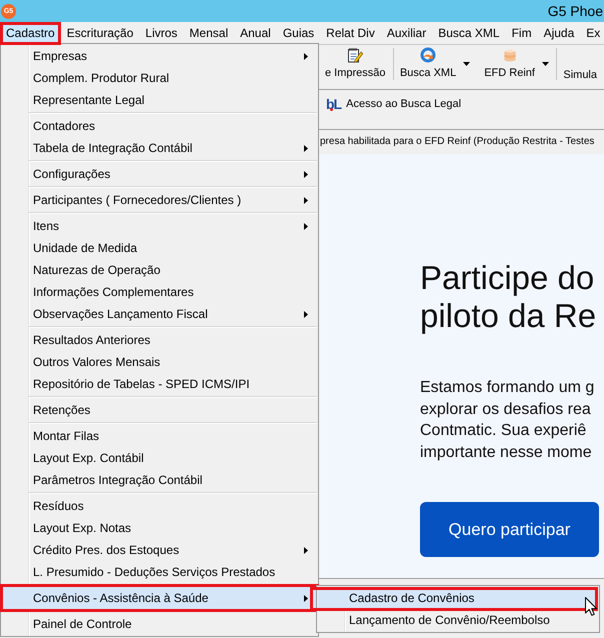 This screenshot has width=604, height=638. I want to click on busca-legal-logo: bL, so click(334, 104).